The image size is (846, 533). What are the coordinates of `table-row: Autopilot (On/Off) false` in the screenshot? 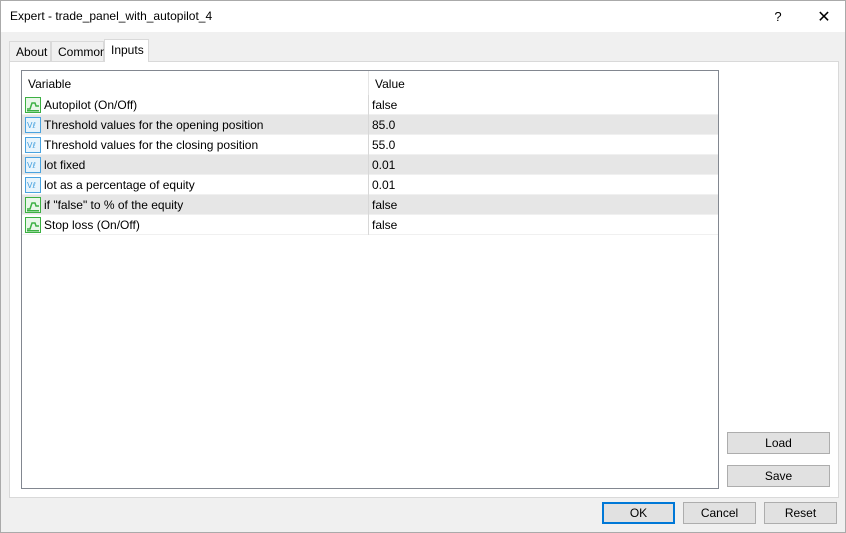 It's located at (370, 105).